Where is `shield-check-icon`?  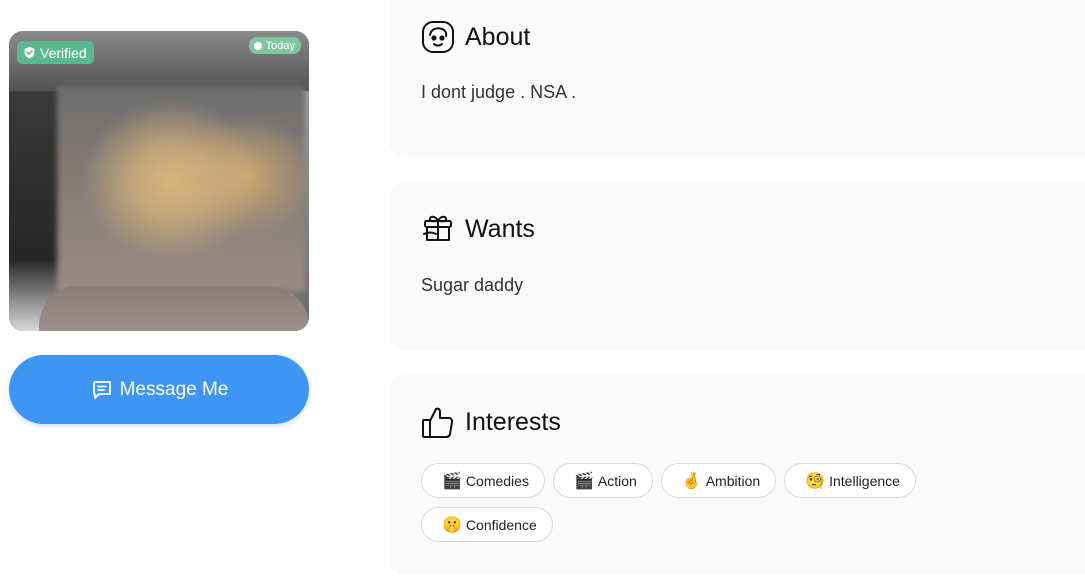
shield-check-icon is located at coordinates (29, 52).